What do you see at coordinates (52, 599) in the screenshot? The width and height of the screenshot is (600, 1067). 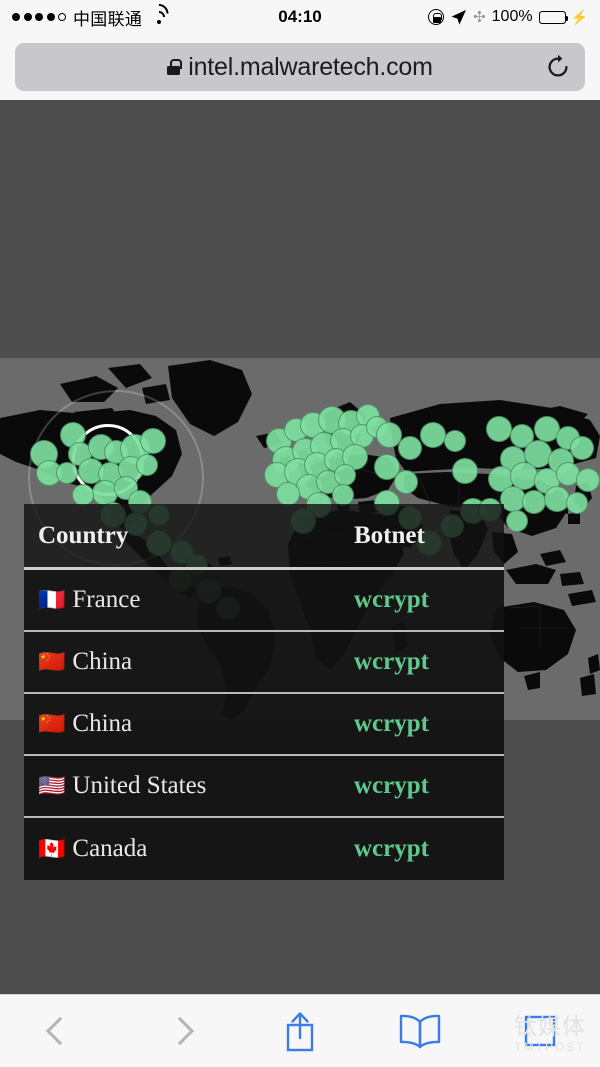 I see `country-flag-icon: 🇫🇷` at bounding box center [52, 599].